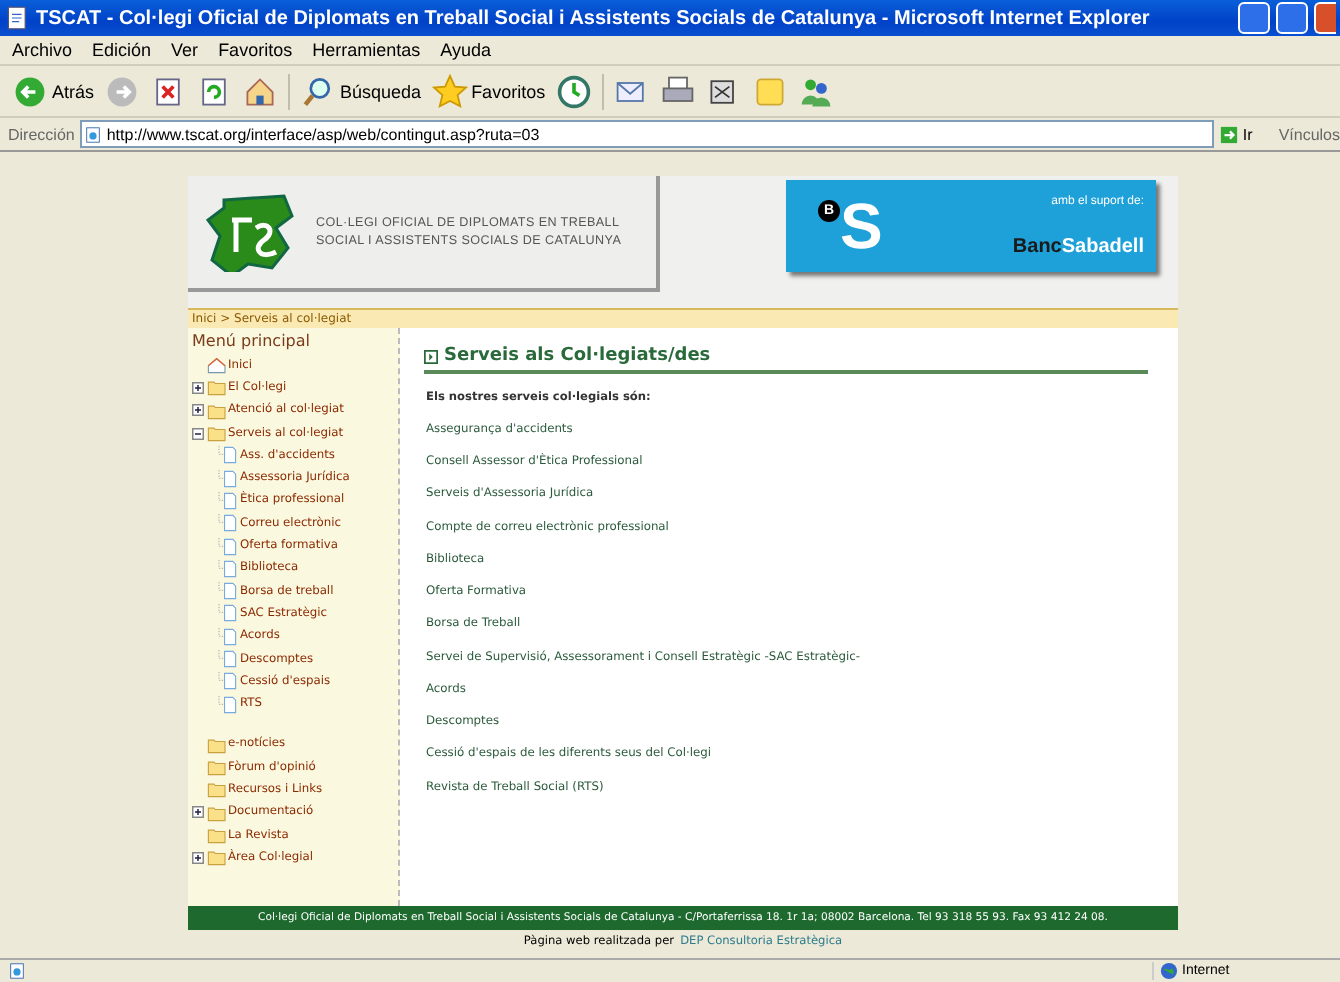 This screenshot has height=982, width=1340. I want to click on section-heading: Serveis als Col·legiats/des, so click(577, 356).